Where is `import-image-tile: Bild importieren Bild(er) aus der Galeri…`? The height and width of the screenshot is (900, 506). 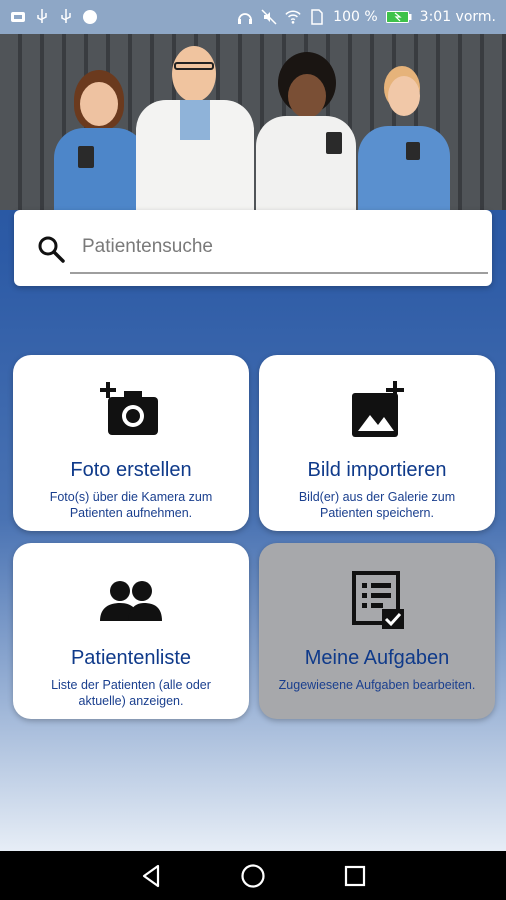 import-image-tile: Bild importieren Bild(er) aus der Galeri… is located at coordinates (377, 443).